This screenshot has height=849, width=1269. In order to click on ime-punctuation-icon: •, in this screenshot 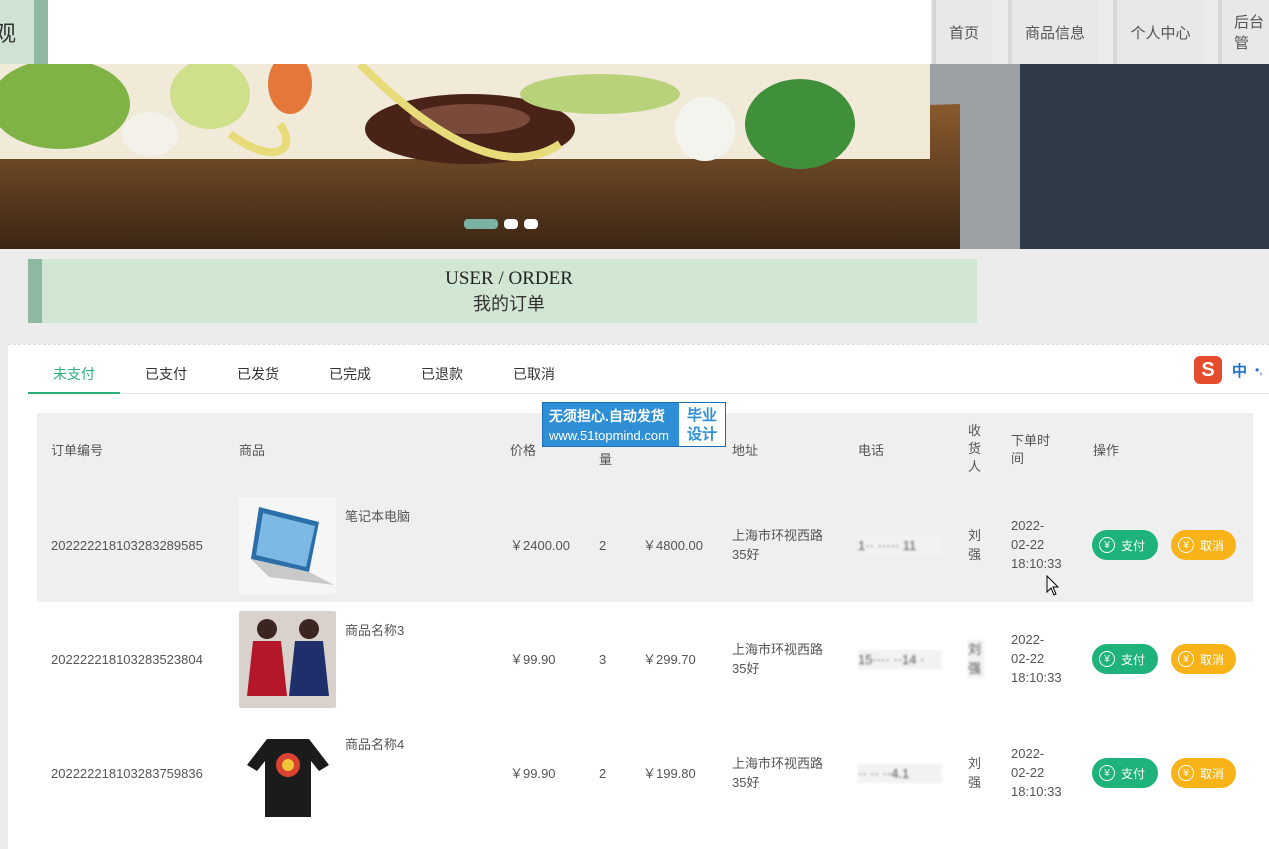, I will do `click(1259, 370)`.